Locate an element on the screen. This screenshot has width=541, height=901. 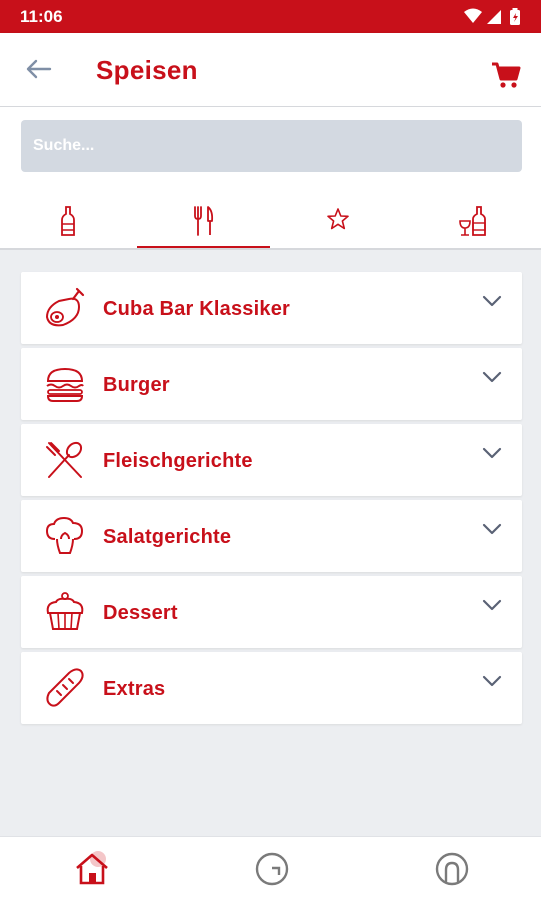
star-icon is located at coordinates (337, 219).